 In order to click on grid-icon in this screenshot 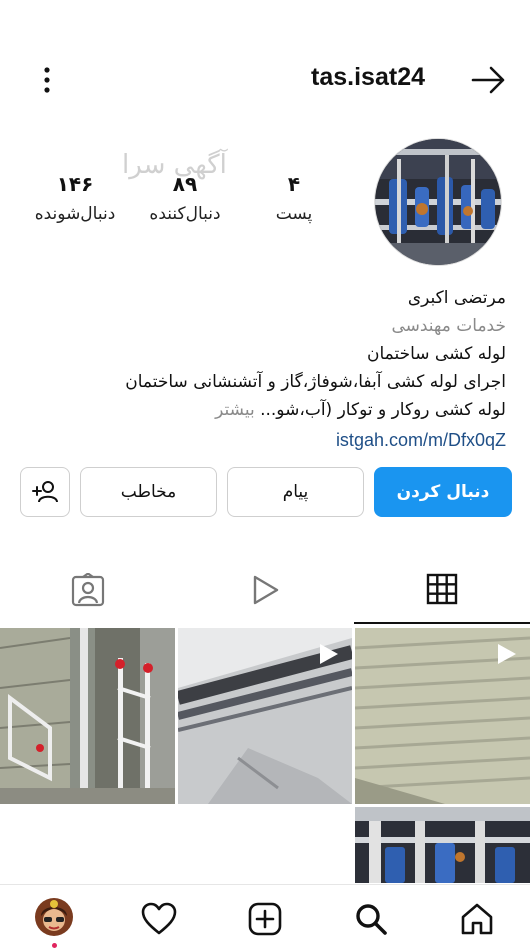, I will do `click(442, 589)`.